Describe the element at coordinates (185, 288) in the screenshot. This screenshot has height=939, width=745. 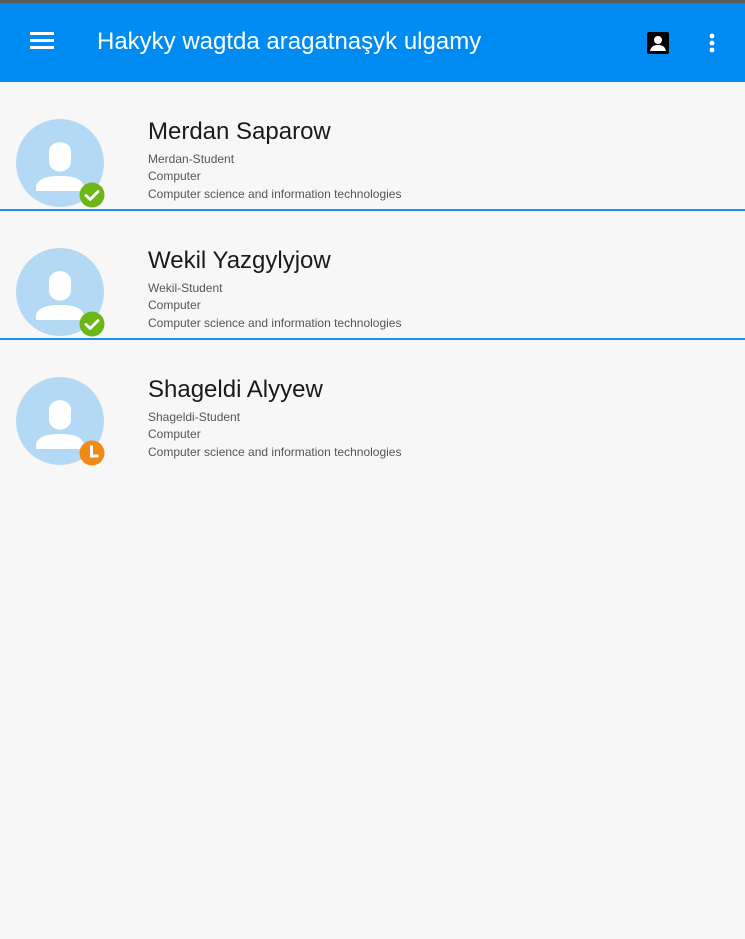
I see `contact-role: Wekil-Student` at that location.